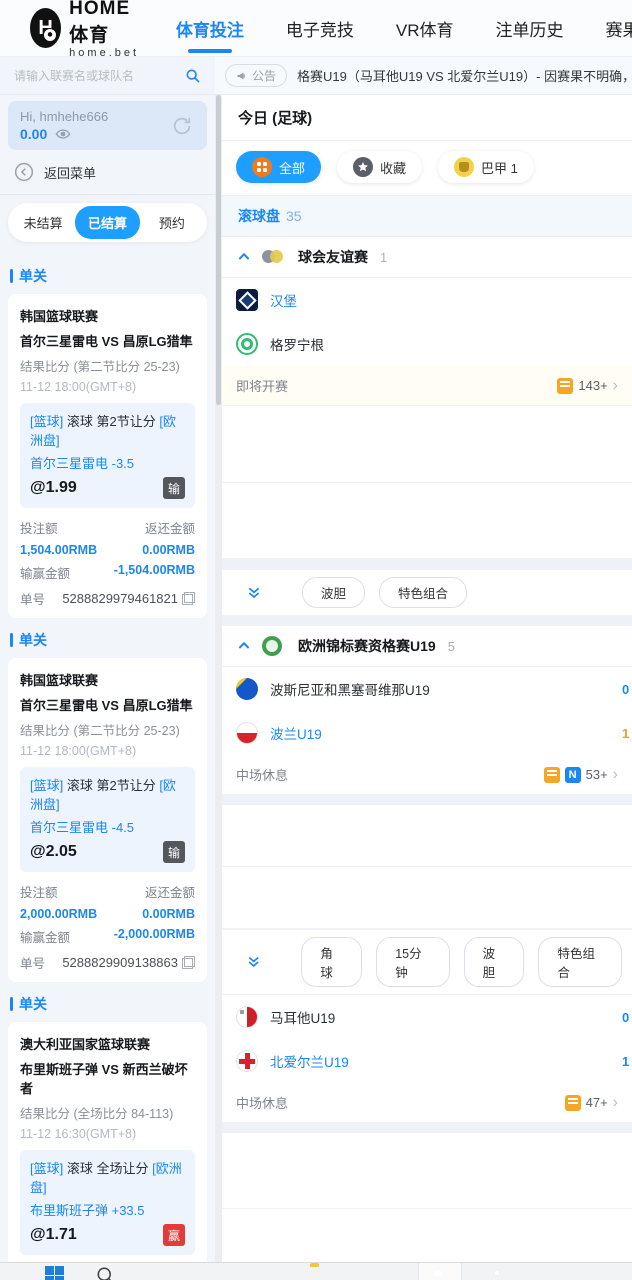 The height and width of the screenshot is (1280, 632). Describe the element at coordinates (279, 167) in the screenshot. I see `filter-all: 全部` at that location.